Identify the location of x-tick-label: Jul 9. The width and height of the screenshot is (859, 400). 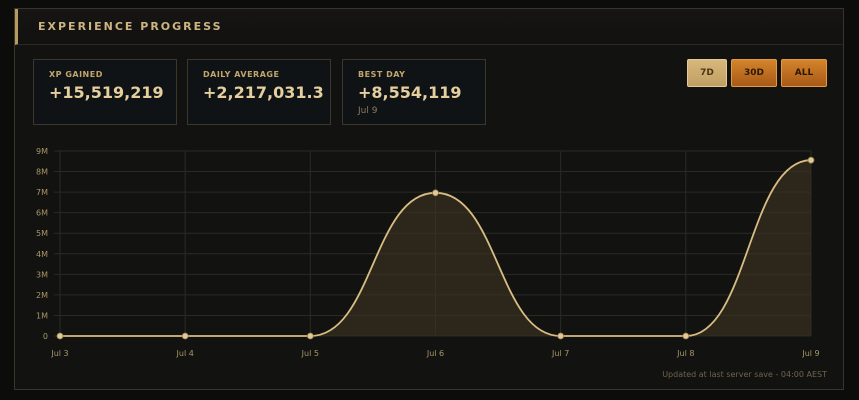
(810, 353).